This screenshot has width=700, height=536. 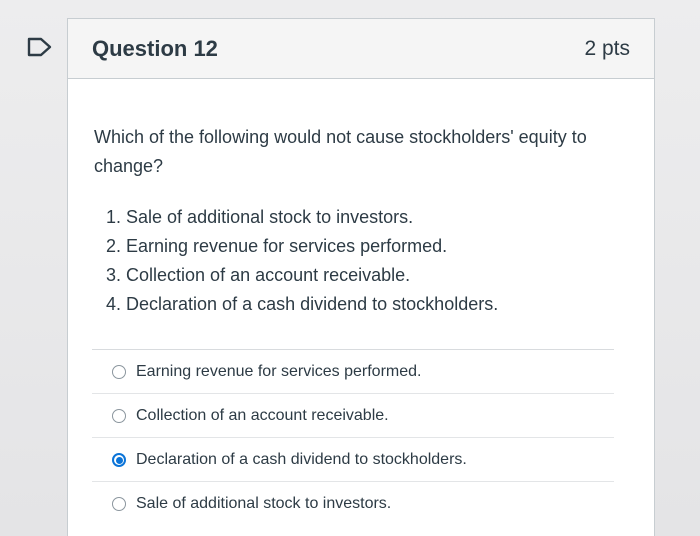 What do you see at coordinates (155, 48) in the screenshot?
I see `question-title: Question 12` at bounding box center [155, 48].